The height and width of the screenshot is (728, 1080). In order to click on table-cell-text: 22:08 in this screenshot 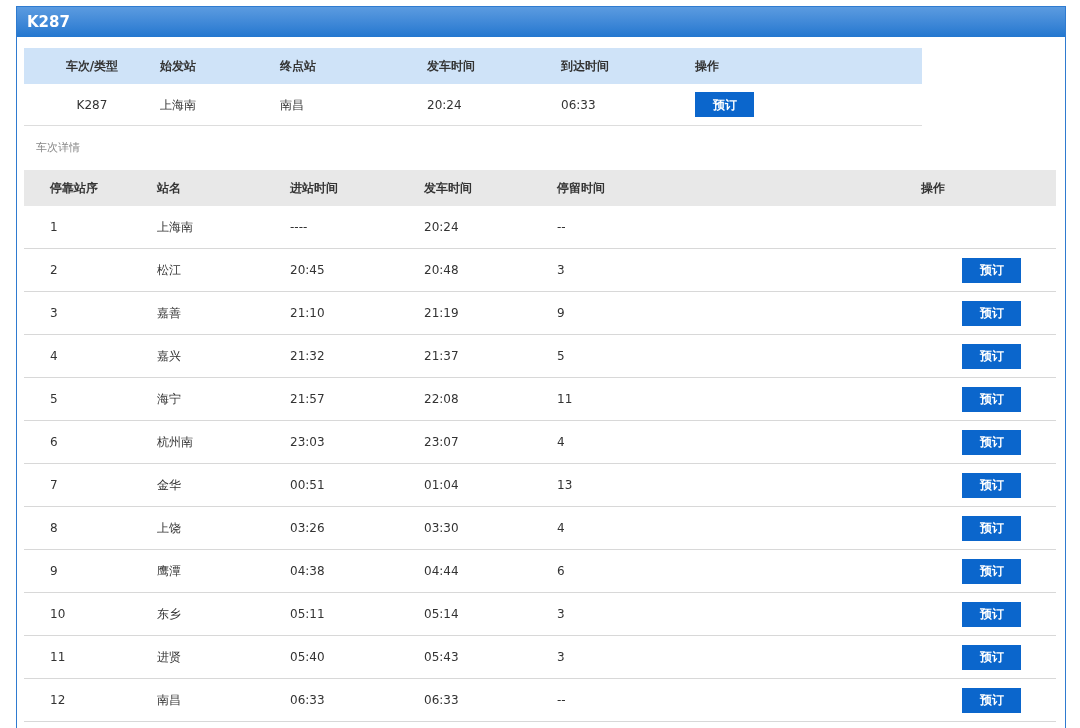, I will do `click(441, 399)`.